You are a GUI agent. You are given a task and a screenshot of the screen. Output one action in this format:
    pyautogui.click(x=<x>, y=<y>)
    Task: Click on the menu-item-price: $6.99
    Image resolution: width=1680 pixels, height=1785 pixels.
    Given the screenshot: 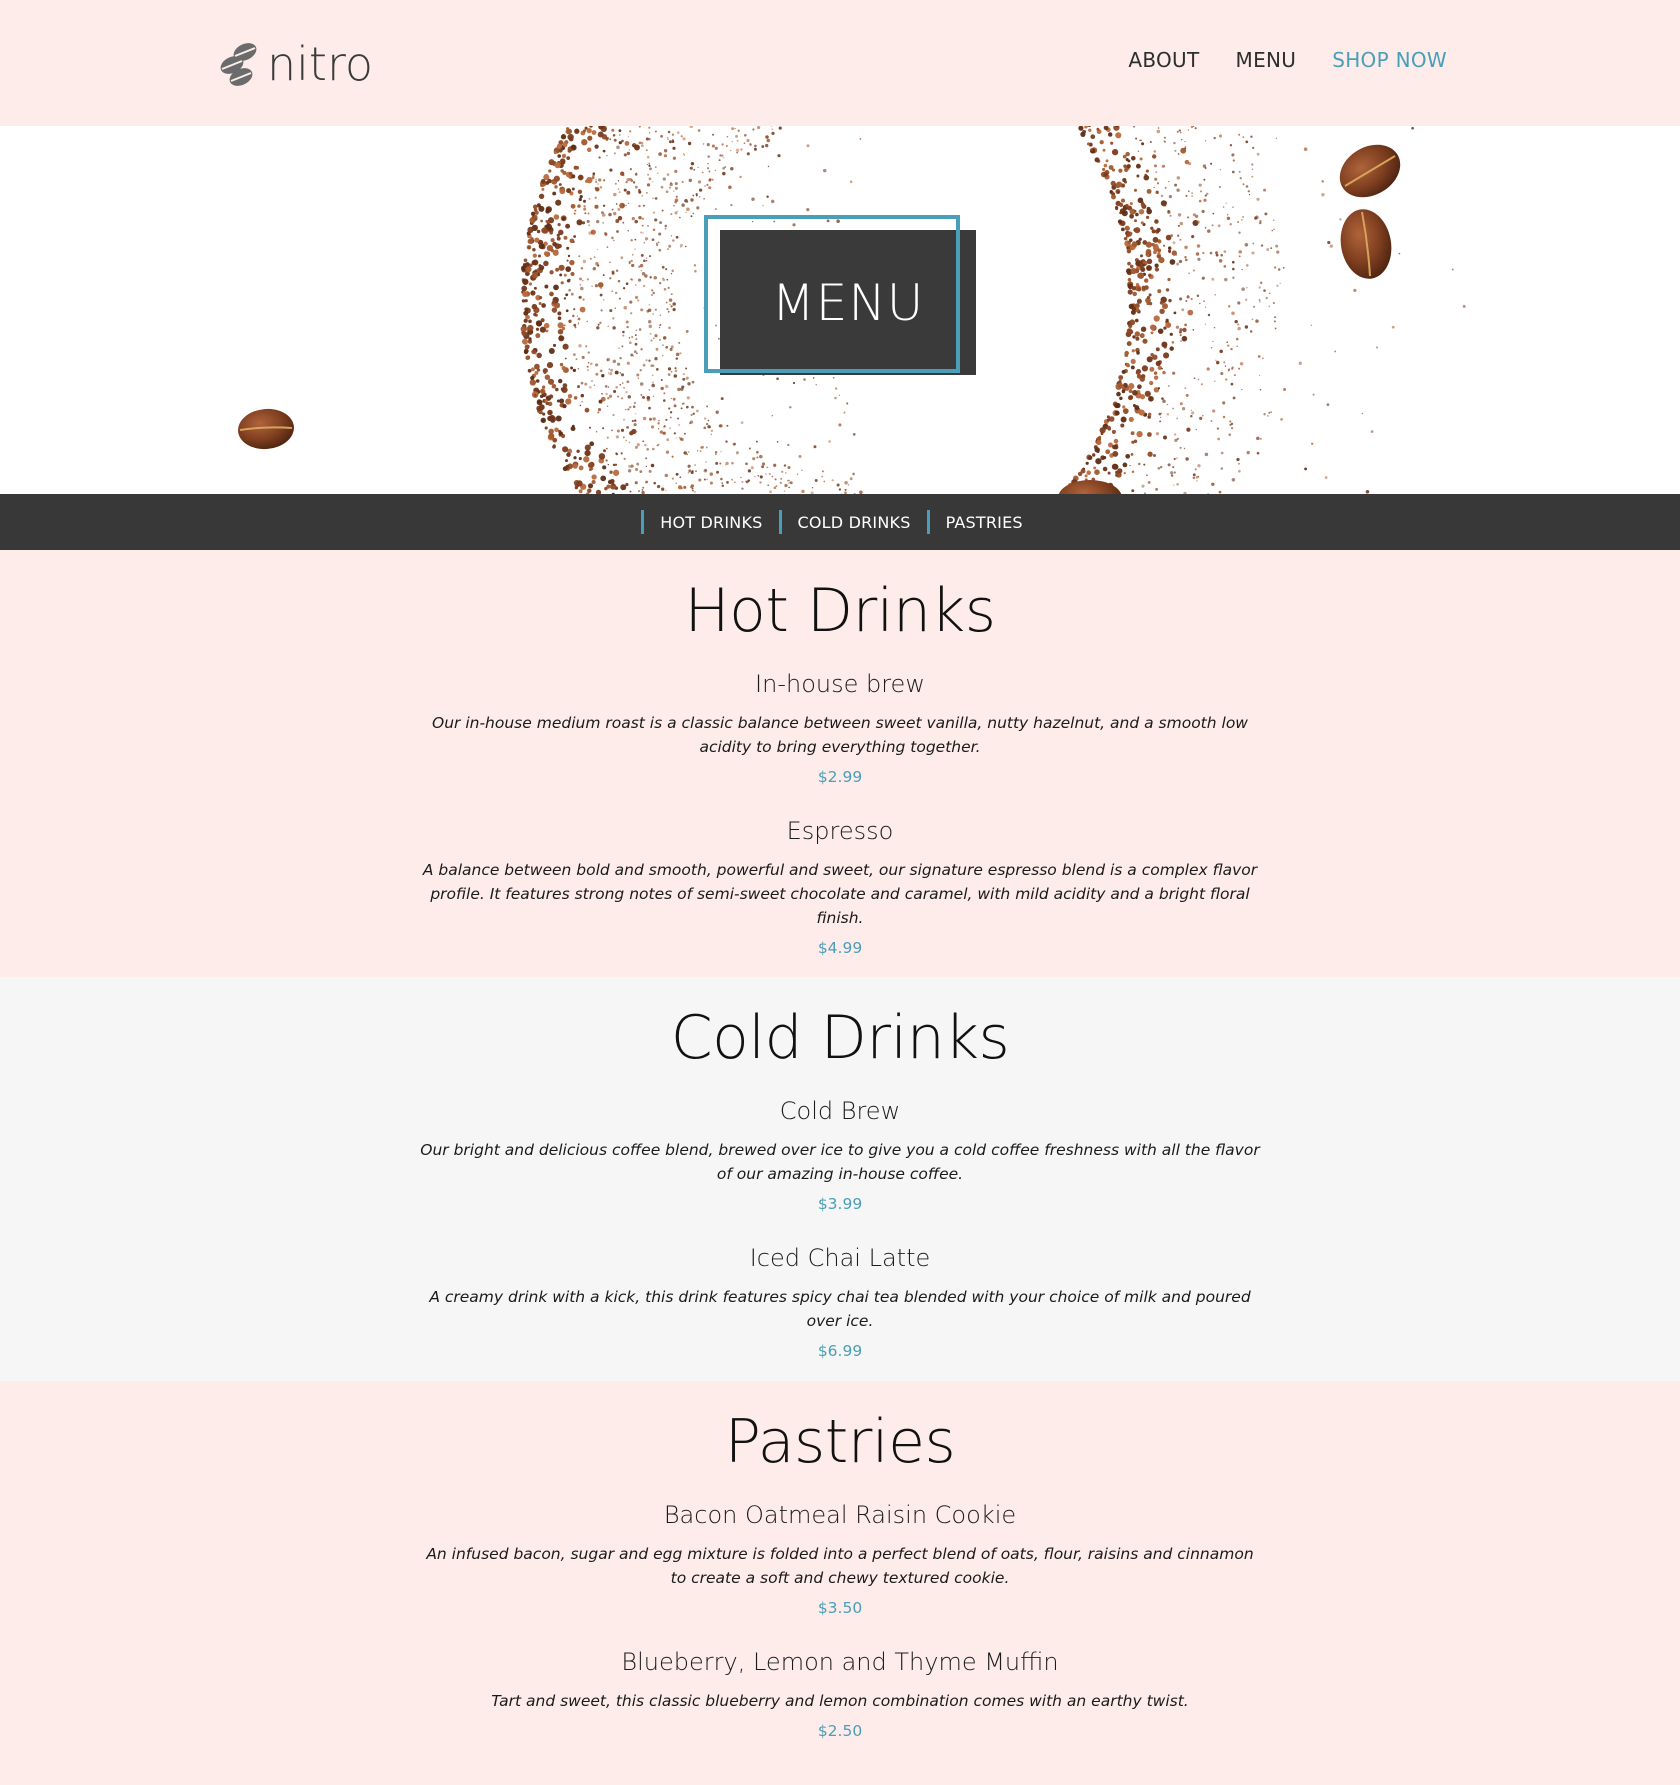 What is the action you would take?
    pyautogui.click(x=840, y=1350)
    